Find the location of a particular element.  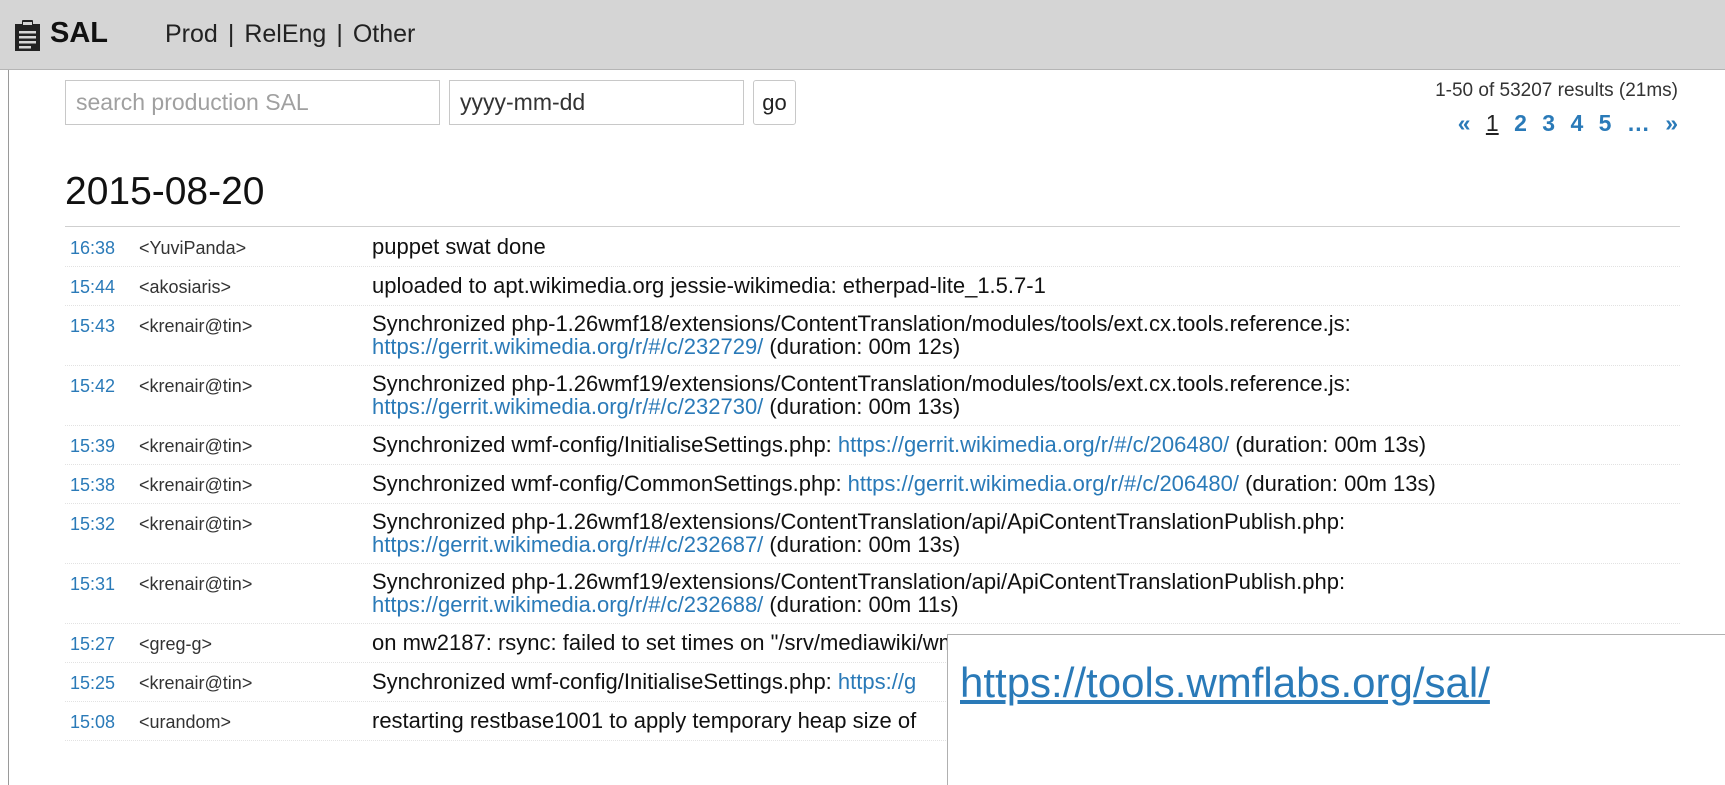

entry-time-link: 15:25 is located at coordinates (92, 683).